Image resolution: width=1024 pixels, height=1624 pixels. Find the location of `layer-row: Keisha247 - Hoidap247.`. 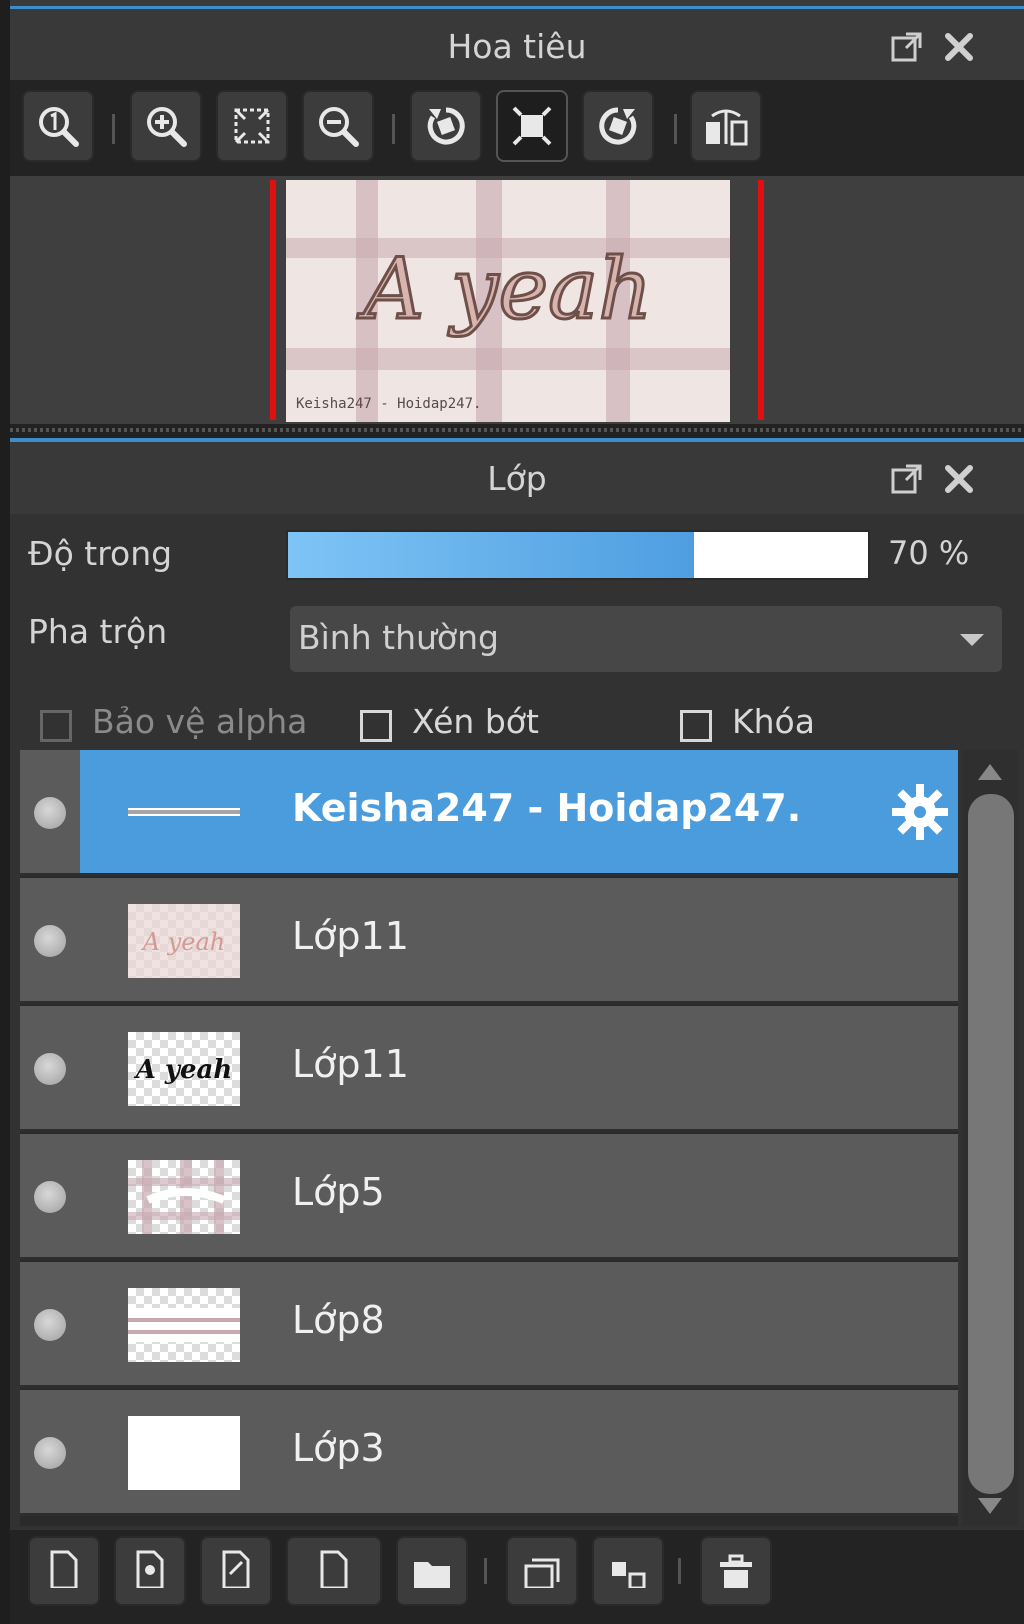

layer-row: Keisha247 - Hoidap247. is located at coordinates (489, 813).